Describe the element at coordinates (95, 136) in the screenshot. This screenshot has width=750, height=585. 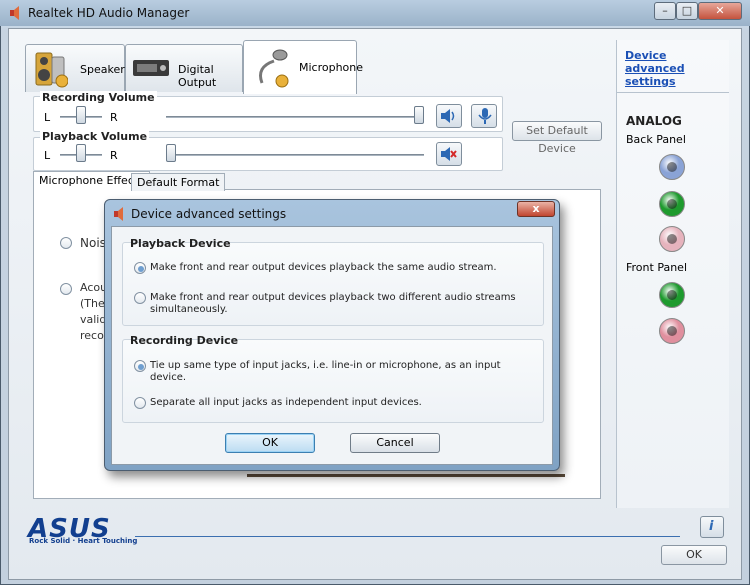
I see `playback-volume-title: Playback Volume` at that location.